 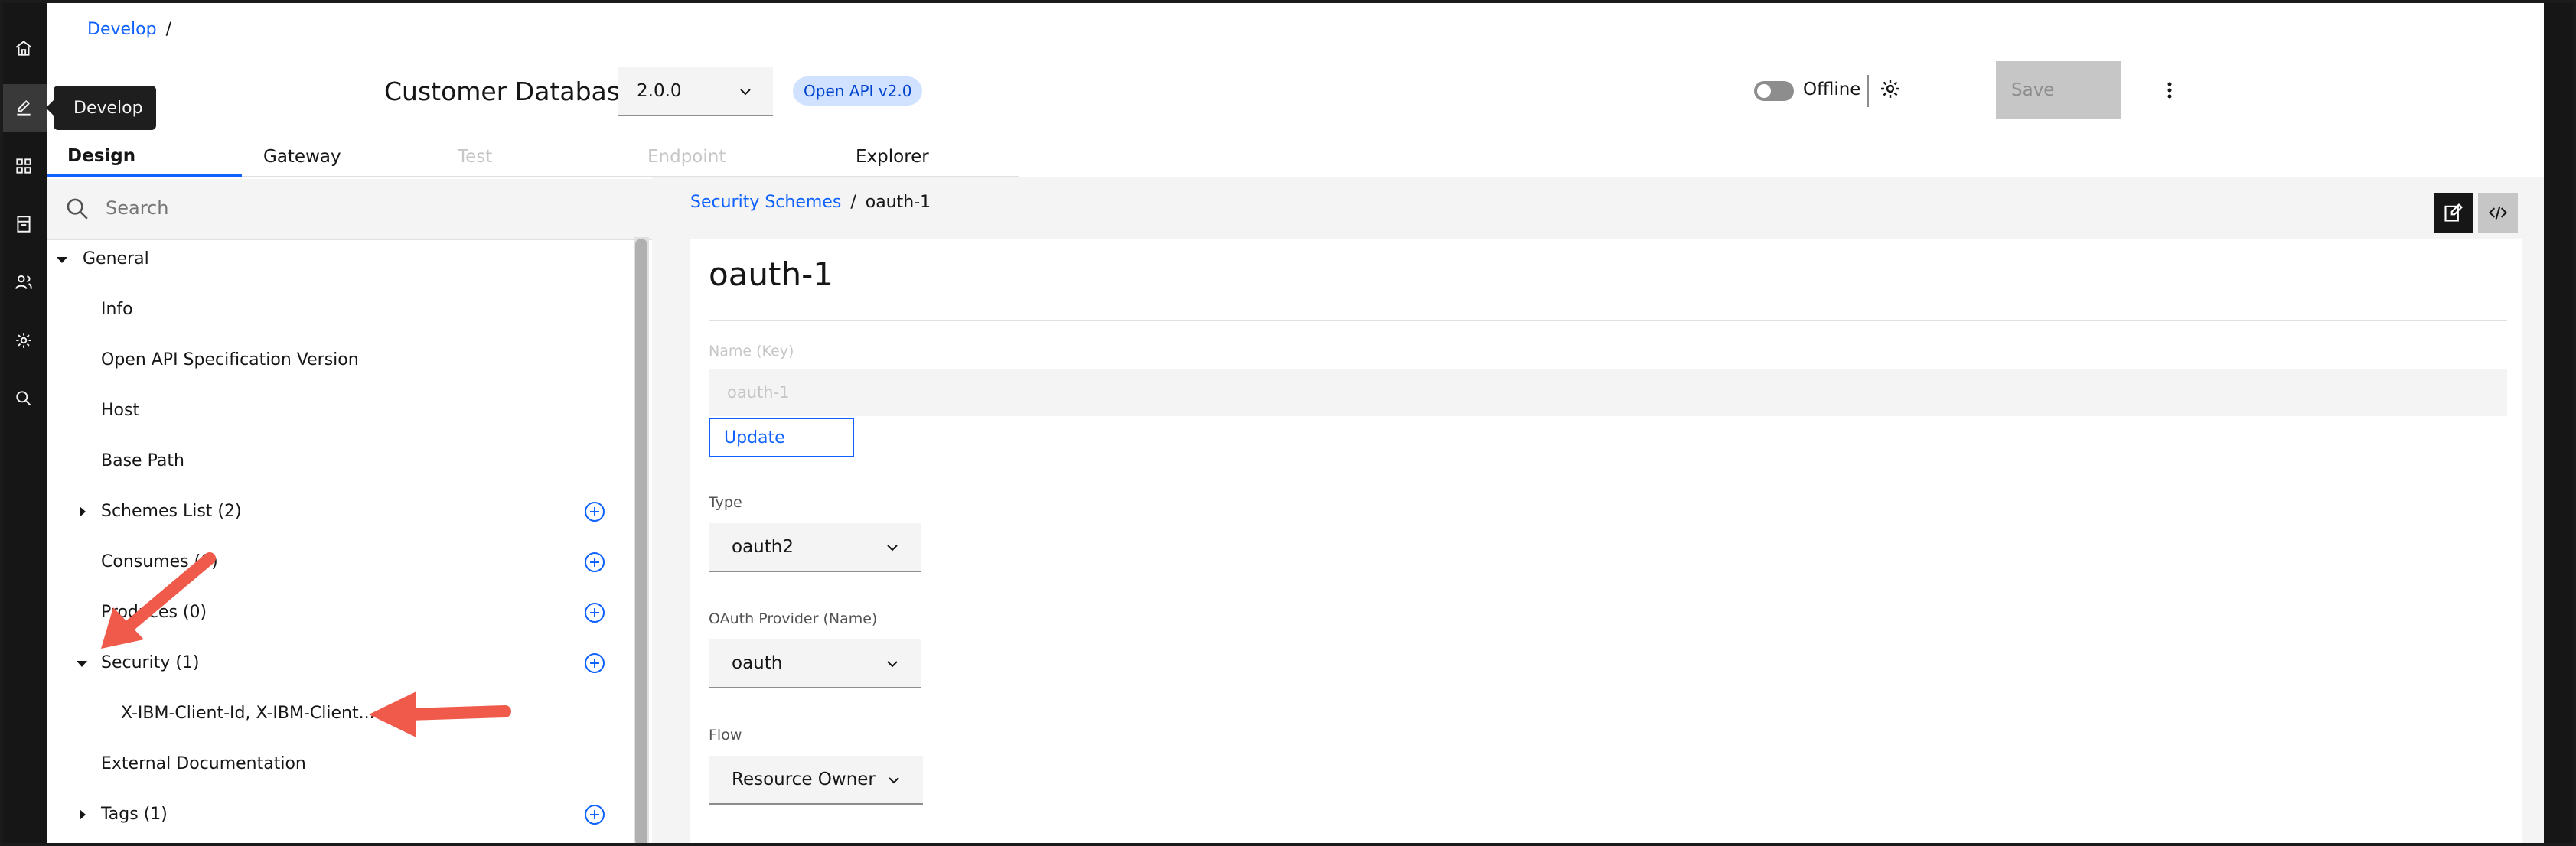 I want to click on code-icon, so click(x=2498, y=213).